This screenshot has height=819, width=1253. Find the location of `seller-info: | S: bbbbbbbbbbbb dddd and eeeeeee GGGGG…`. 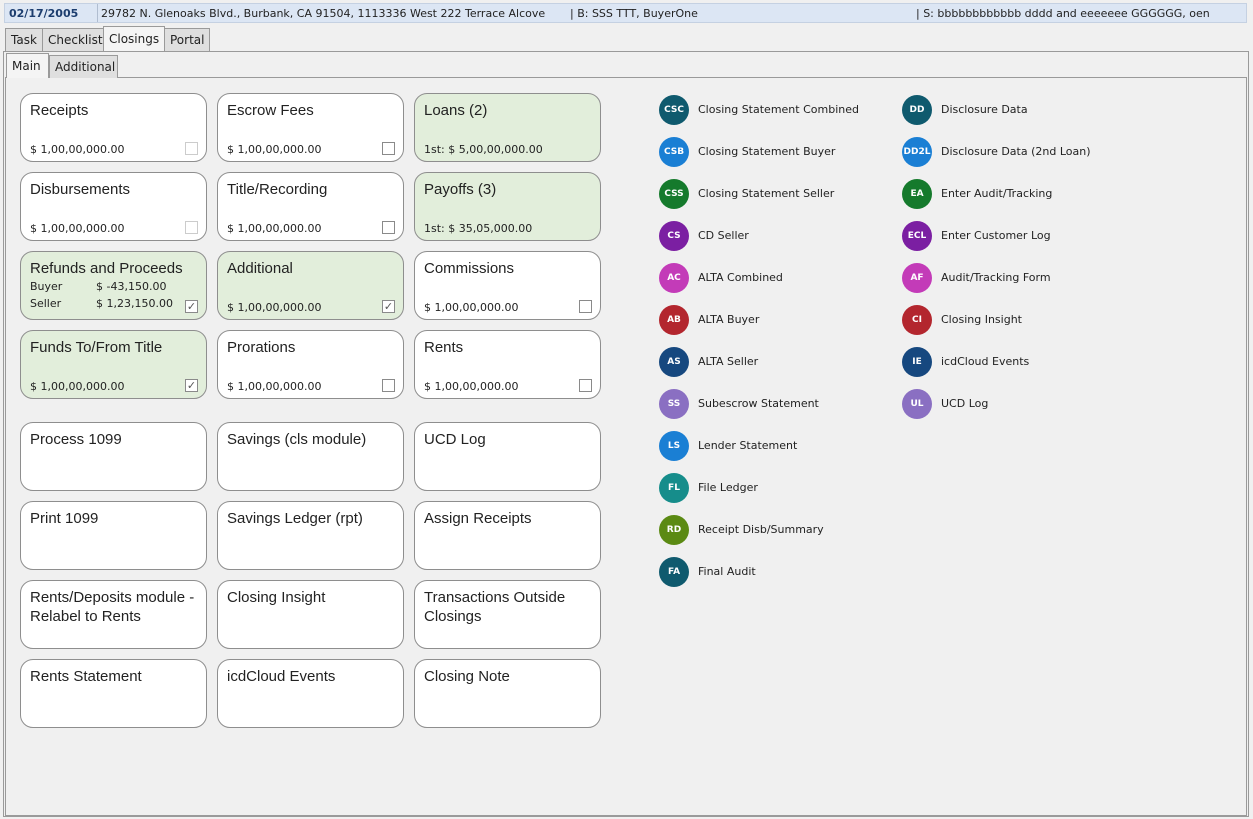

seller-info: | S: bbbbbbbbbbbb dddd and eeeeeee GGGGG… is located at coordinates (1063, 13).